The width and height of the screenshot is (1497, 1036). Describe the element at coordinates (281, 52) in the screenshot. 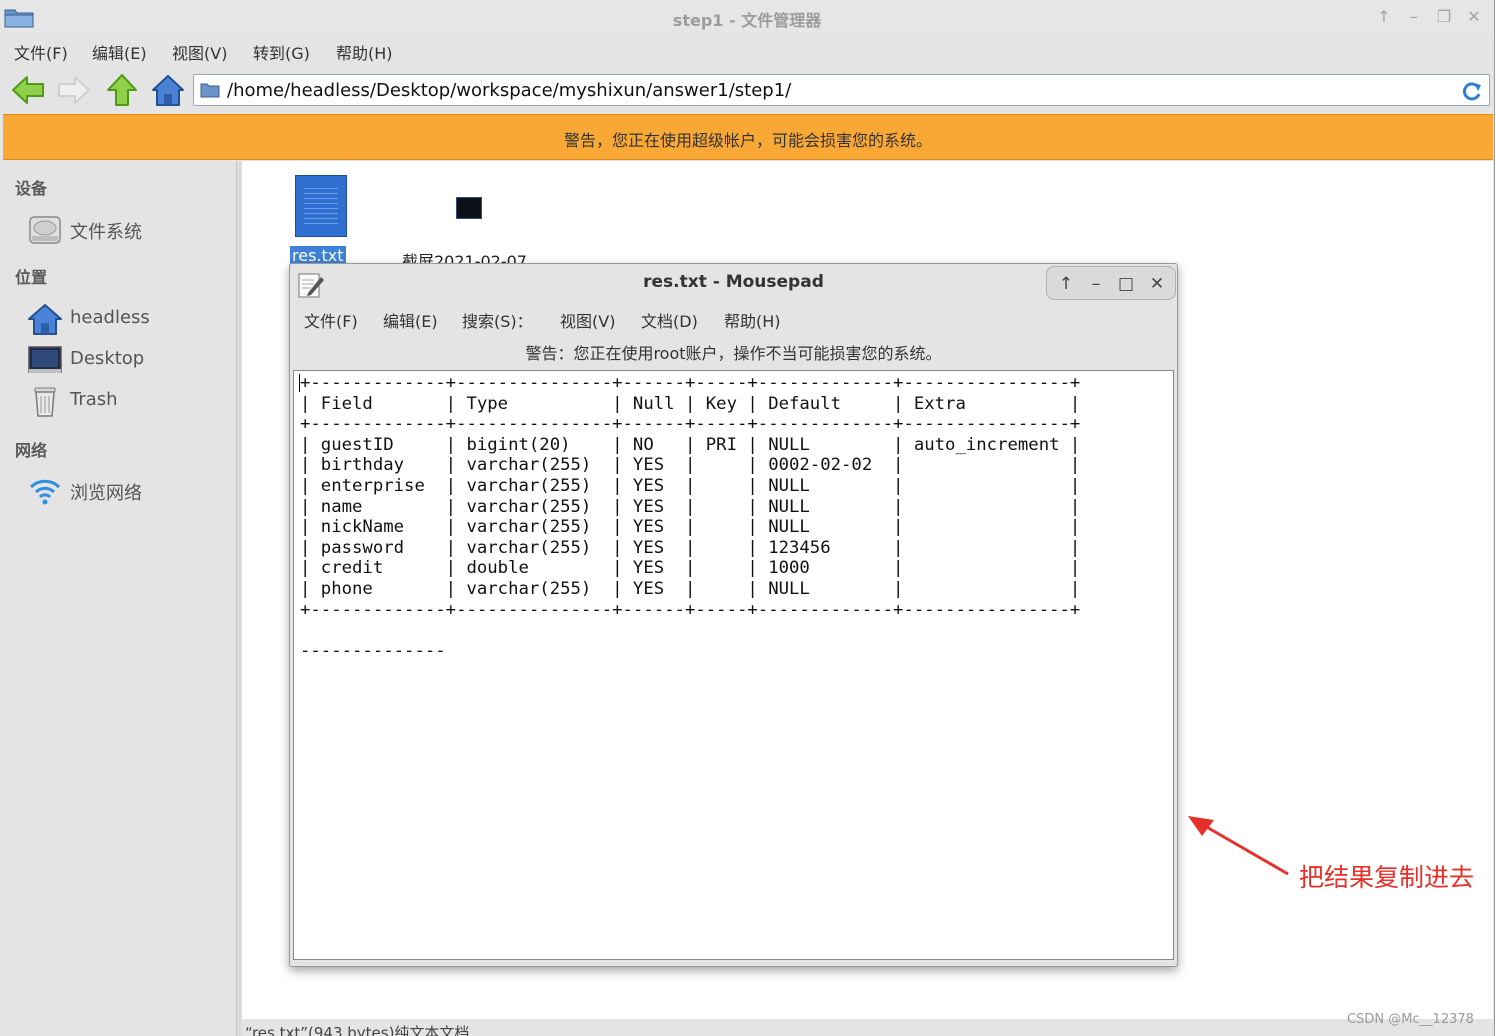

I see `menu-go: 转到(G)` at that location.